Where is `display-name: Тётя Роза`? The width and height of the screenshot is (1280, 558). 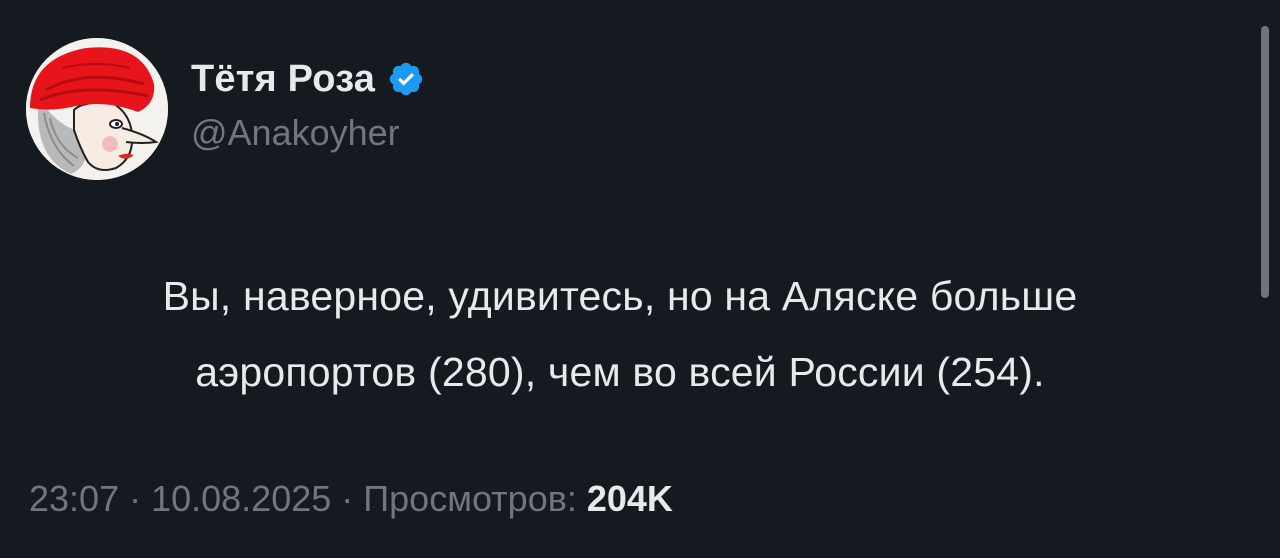 display-name: Тётя Роза is located at coordinates (283, 79).